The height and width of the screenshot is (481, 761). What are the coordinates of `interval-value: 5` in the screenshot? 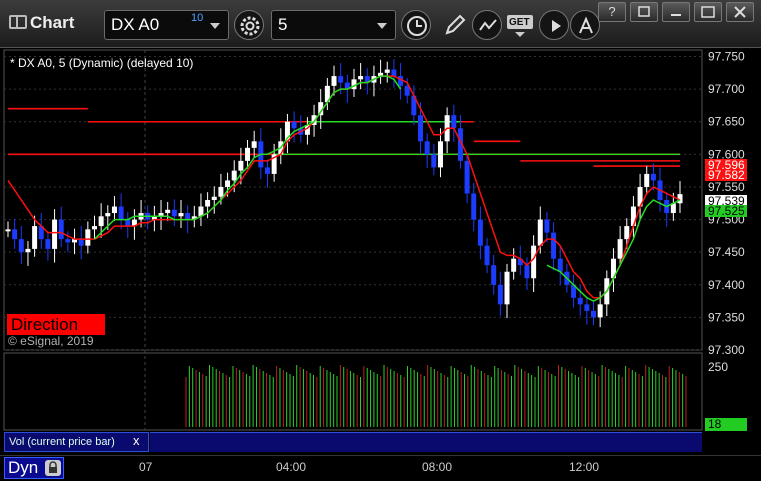 It's located at (283, 24).